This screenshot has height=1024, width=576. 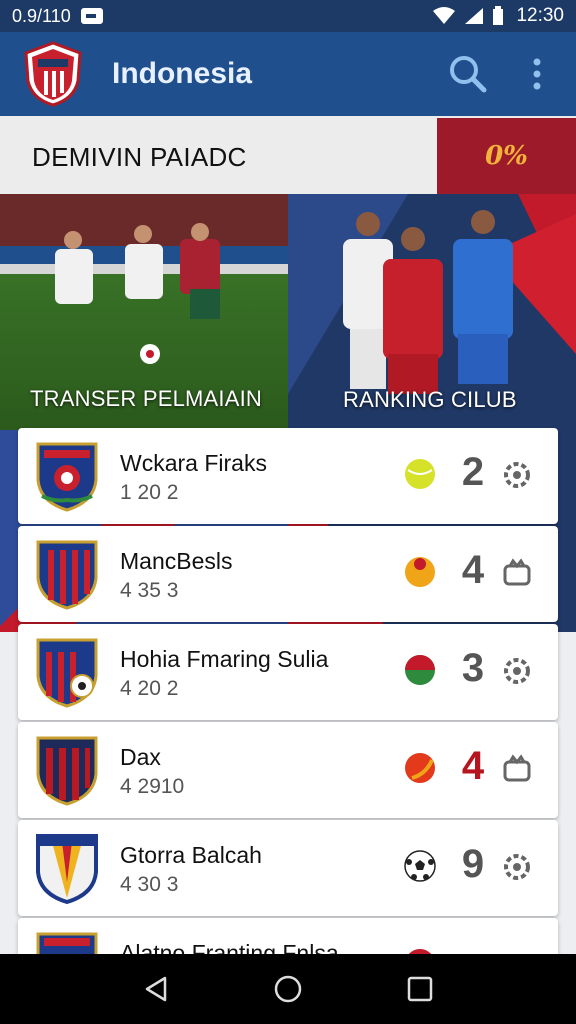 I want to click on status-bar: 0.9/110 12:30, so click(x=288, y=16).